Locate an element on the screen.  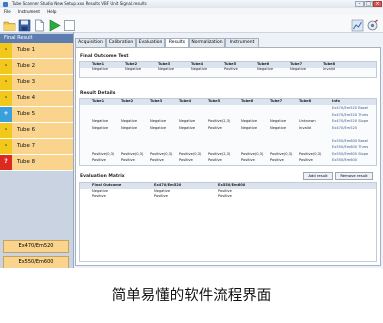
app-icon is located at coordinates (5, 4).